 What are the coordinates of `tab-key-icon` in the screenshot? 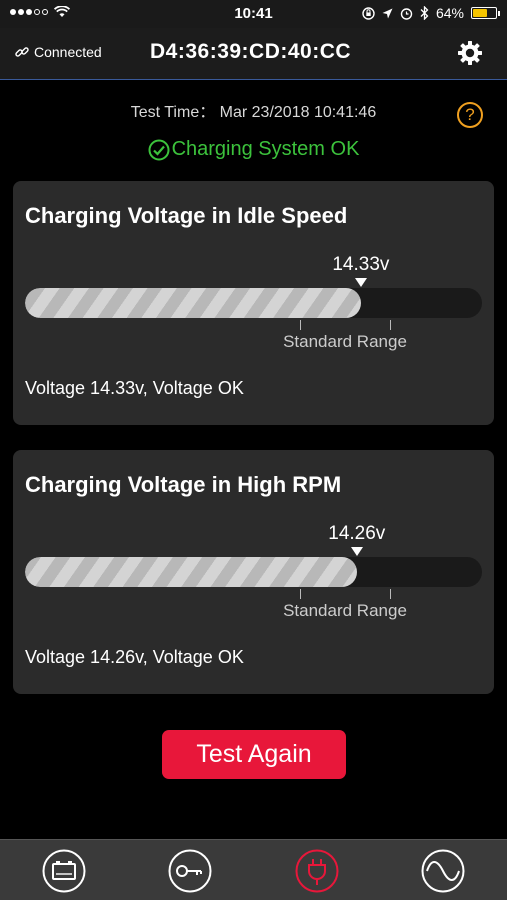 It's located at (190, 871).